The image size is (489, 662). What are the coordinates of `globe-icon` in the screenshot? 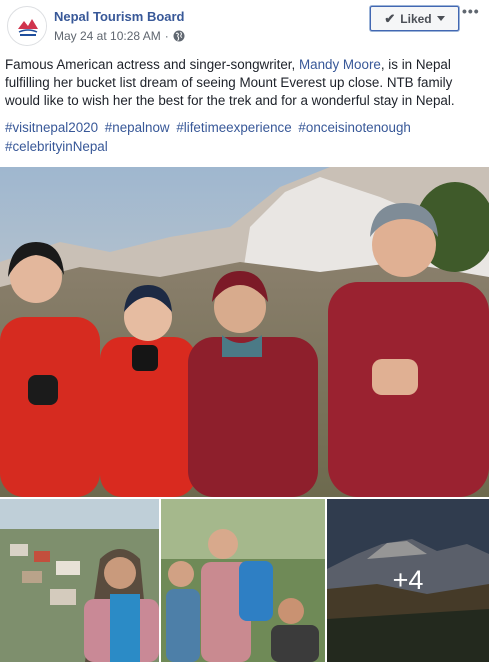 It's located at (179, 36).